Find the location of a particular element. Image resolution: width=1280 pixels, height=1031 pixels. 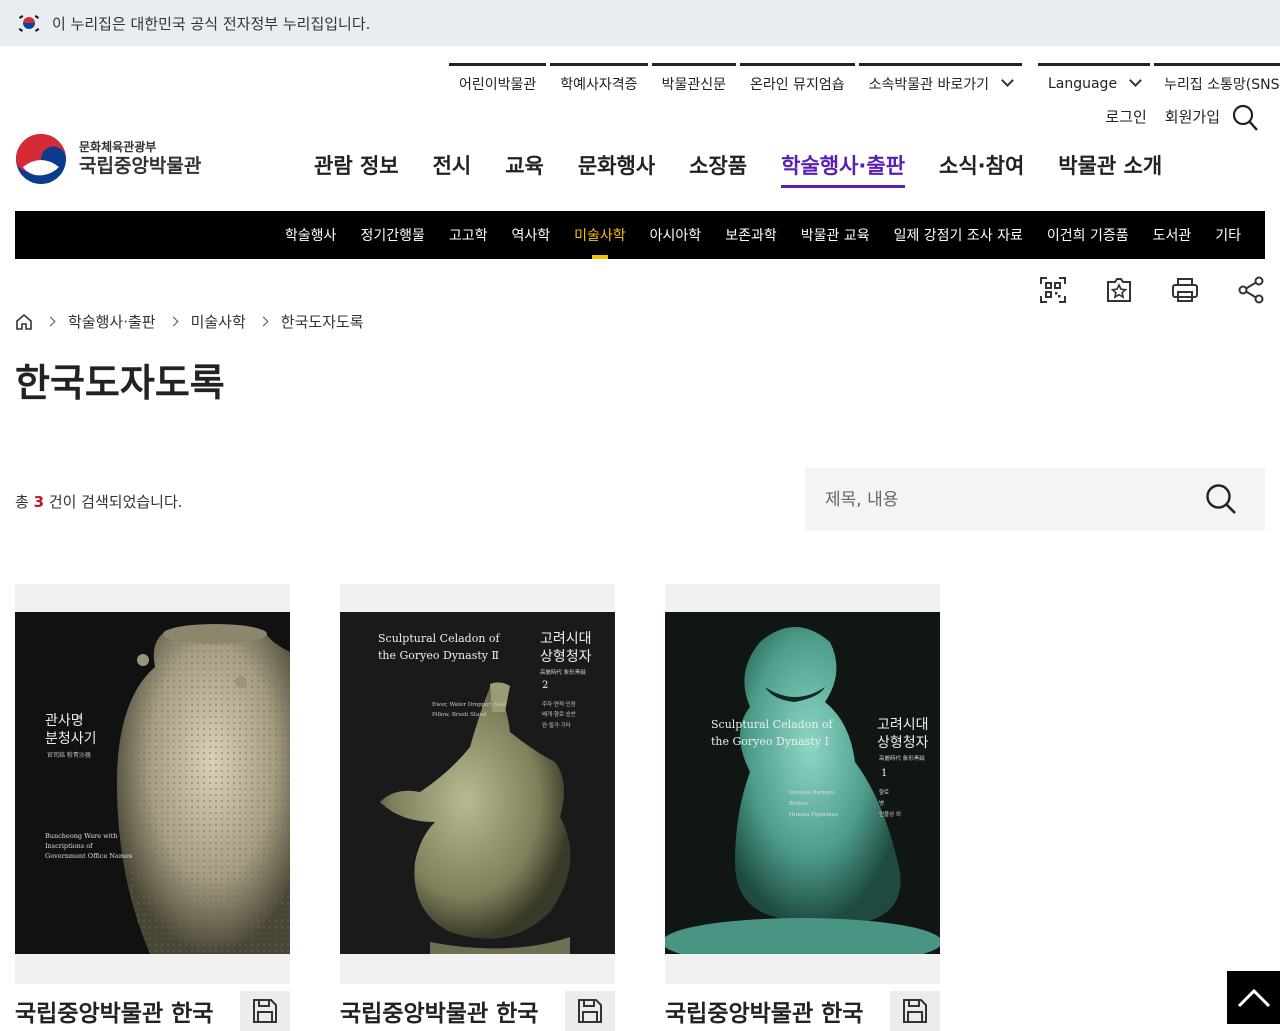

subnav-item: 고고학 is located at coordinates (468, 235).